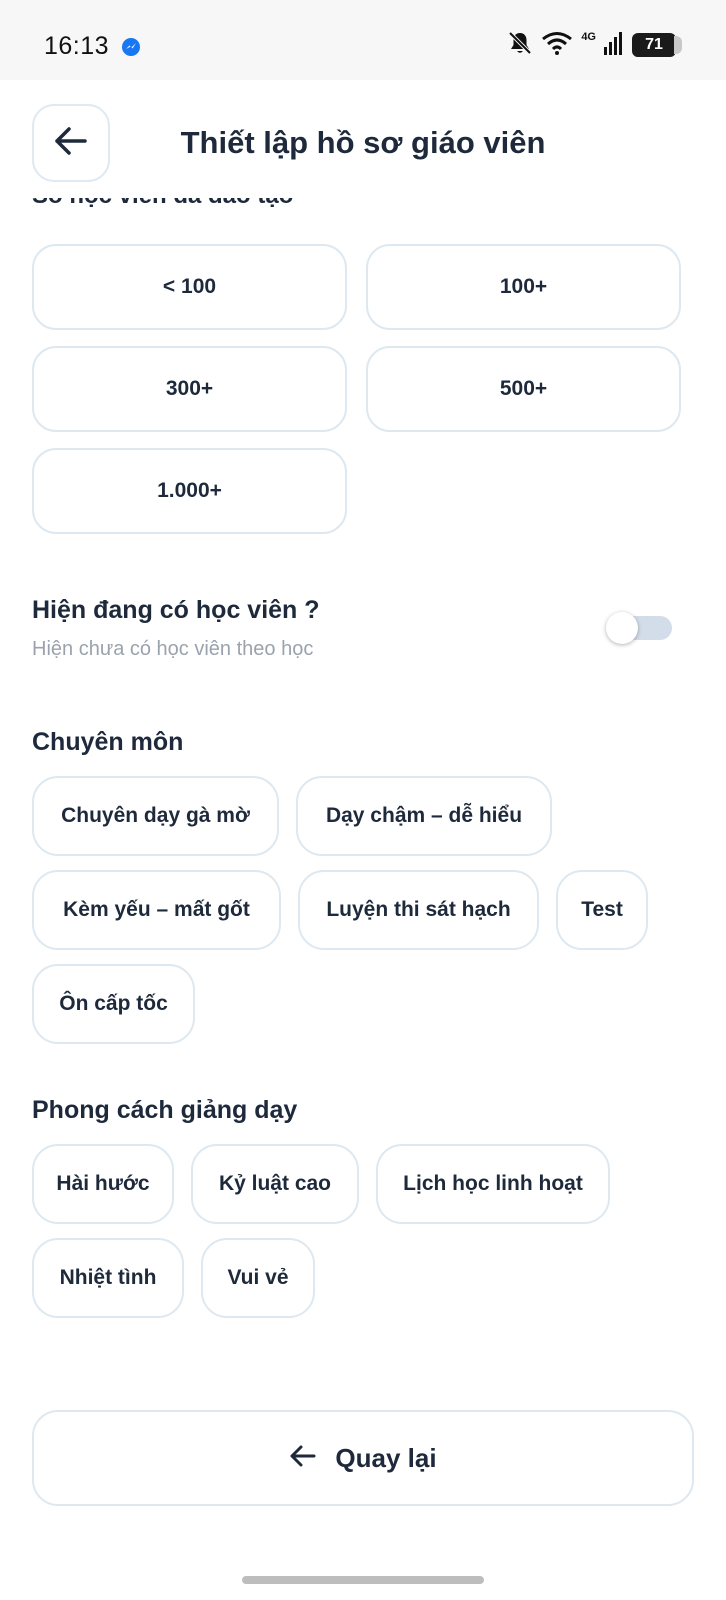  What do you see at coordinates (189, 287) in the screenshot?
I see `students-option: < 100` at bounding box center [189, 287].